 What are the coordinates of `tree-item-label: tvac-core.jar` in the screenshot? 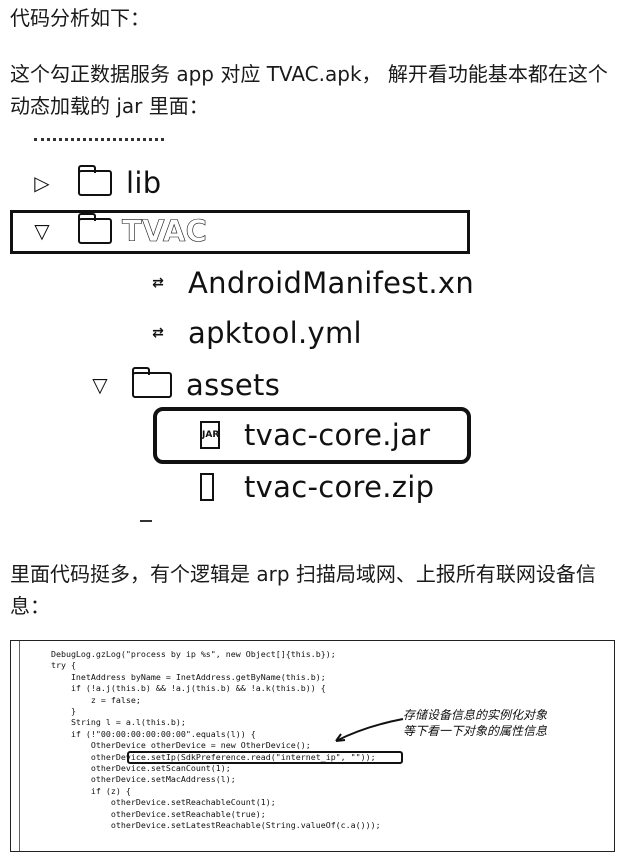 It's located at (337, 435).